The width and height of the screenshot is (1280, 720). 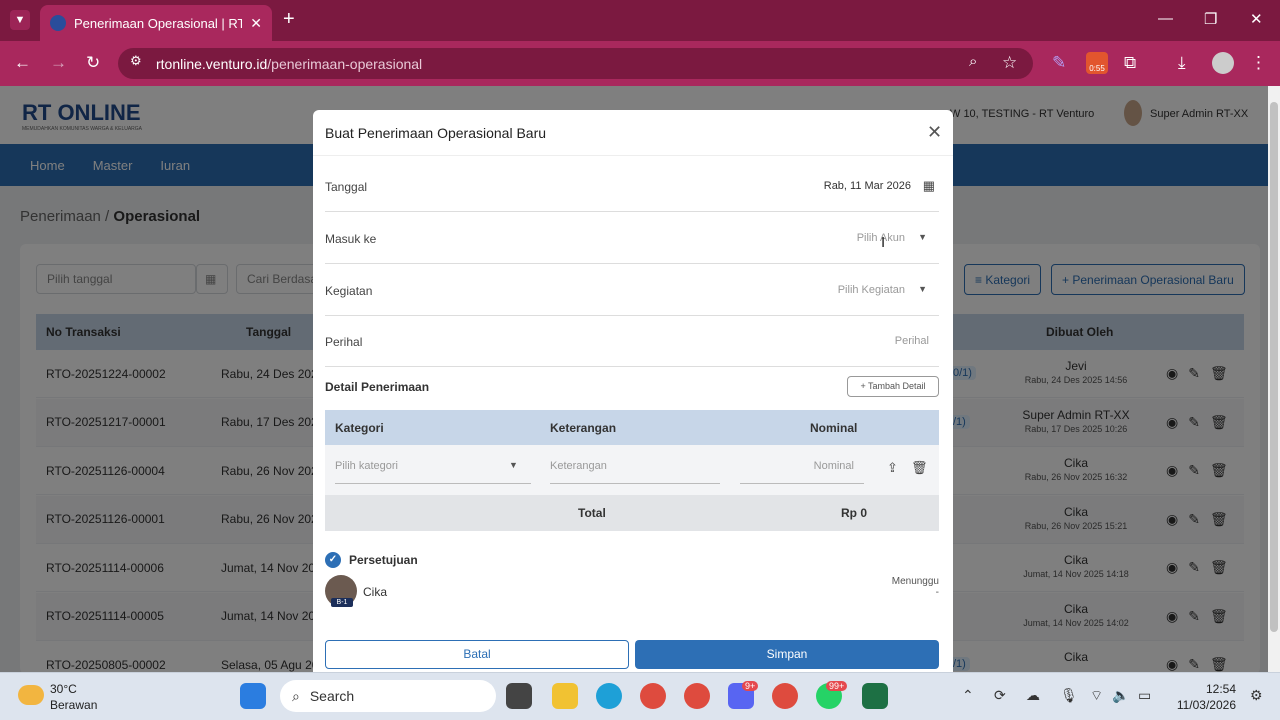 I want to click on col-keterangan: Keterangan, so click(x=583, y=428).